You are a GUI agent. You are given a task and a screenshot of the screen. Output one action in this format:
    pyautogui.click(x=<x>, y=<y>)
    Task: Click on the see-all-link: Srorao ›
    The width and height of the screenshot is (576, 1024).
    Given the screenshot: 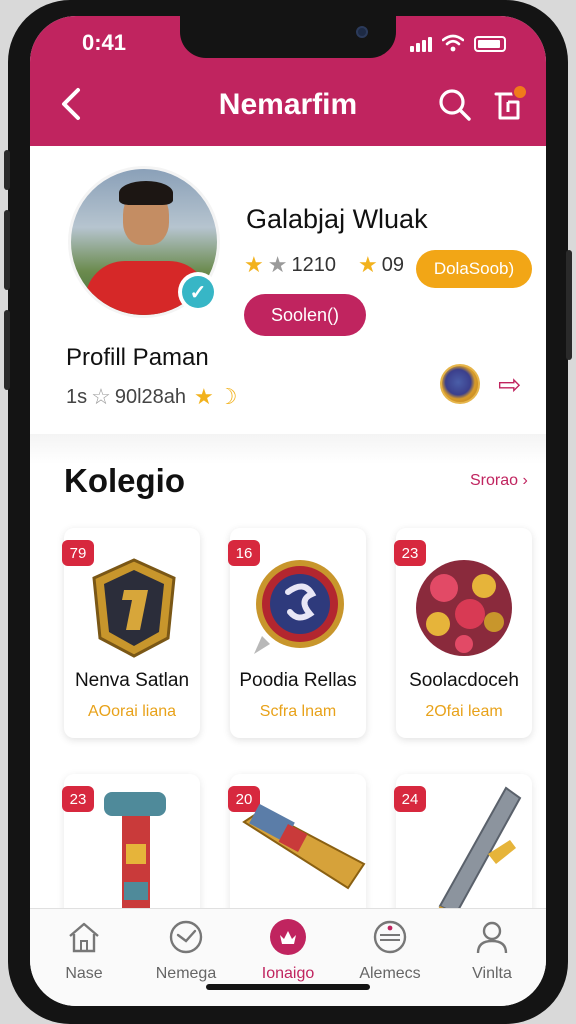 What is the action you would take?
    pyautogui.click(x=499, y=481)
    